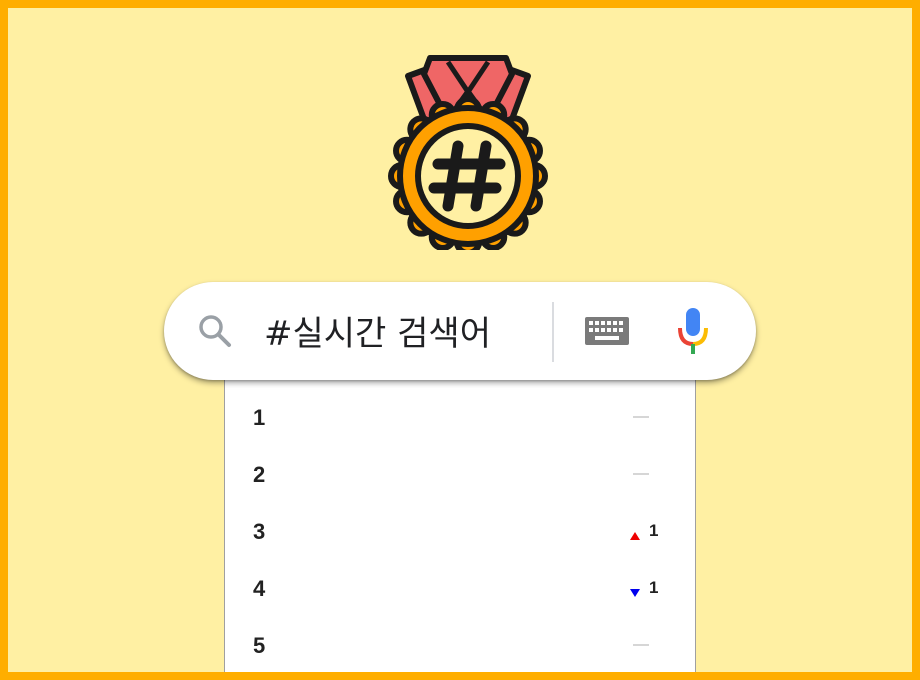  I want to click on rank-number: 5, so click(259, 645).